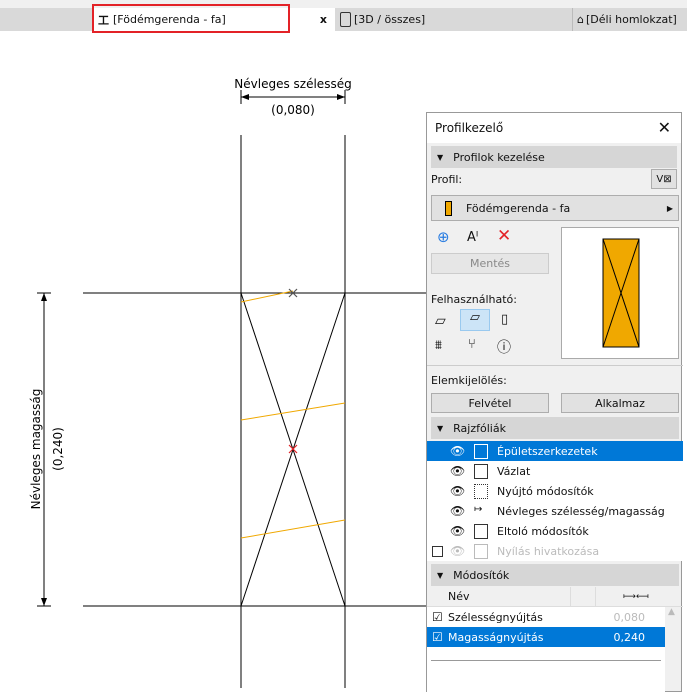 Image resolution: width=687 pixels, height=697 pixels. What do you see at coordinates (440, 321) in the screenshot?
I see `wall-icon: ▱` at bounding box center [440, 321].